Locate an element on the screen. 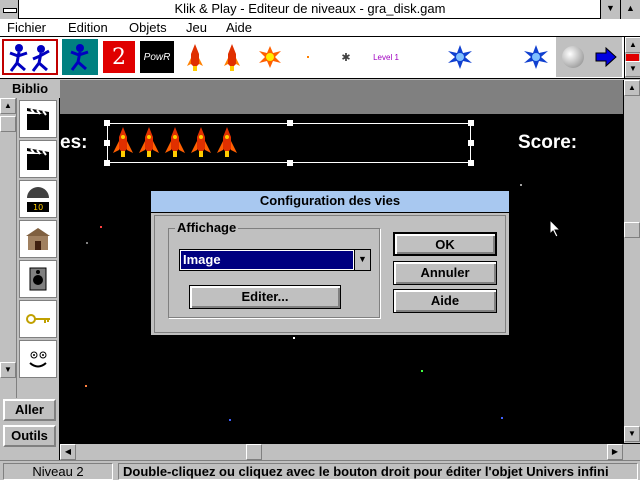 This screenshot has height=480, width=640. lives-rockets is located at coordinates (175, 143).